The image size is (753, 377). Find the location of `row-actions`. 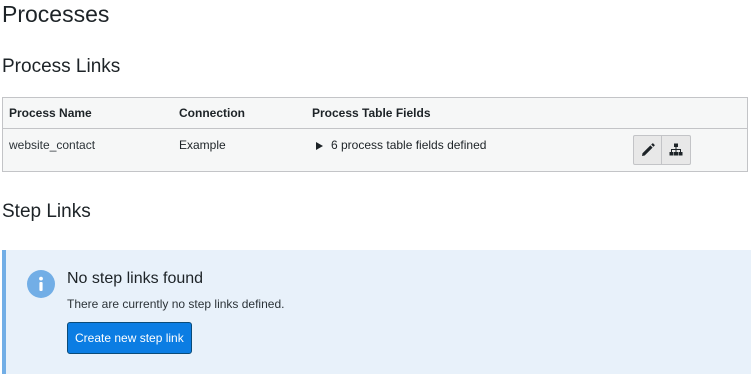

row-actions is located at coordinates (662, 150).